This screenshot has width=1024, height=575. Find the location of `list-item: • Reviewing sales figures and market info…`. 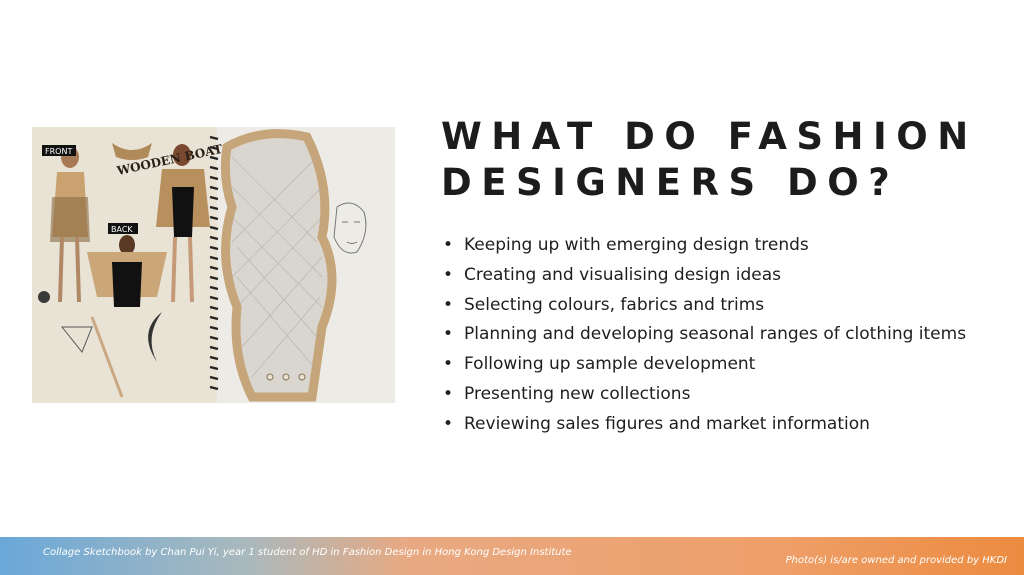

list-item: • Reviewing sales figures and market info… is located at coordinates (723, 425).